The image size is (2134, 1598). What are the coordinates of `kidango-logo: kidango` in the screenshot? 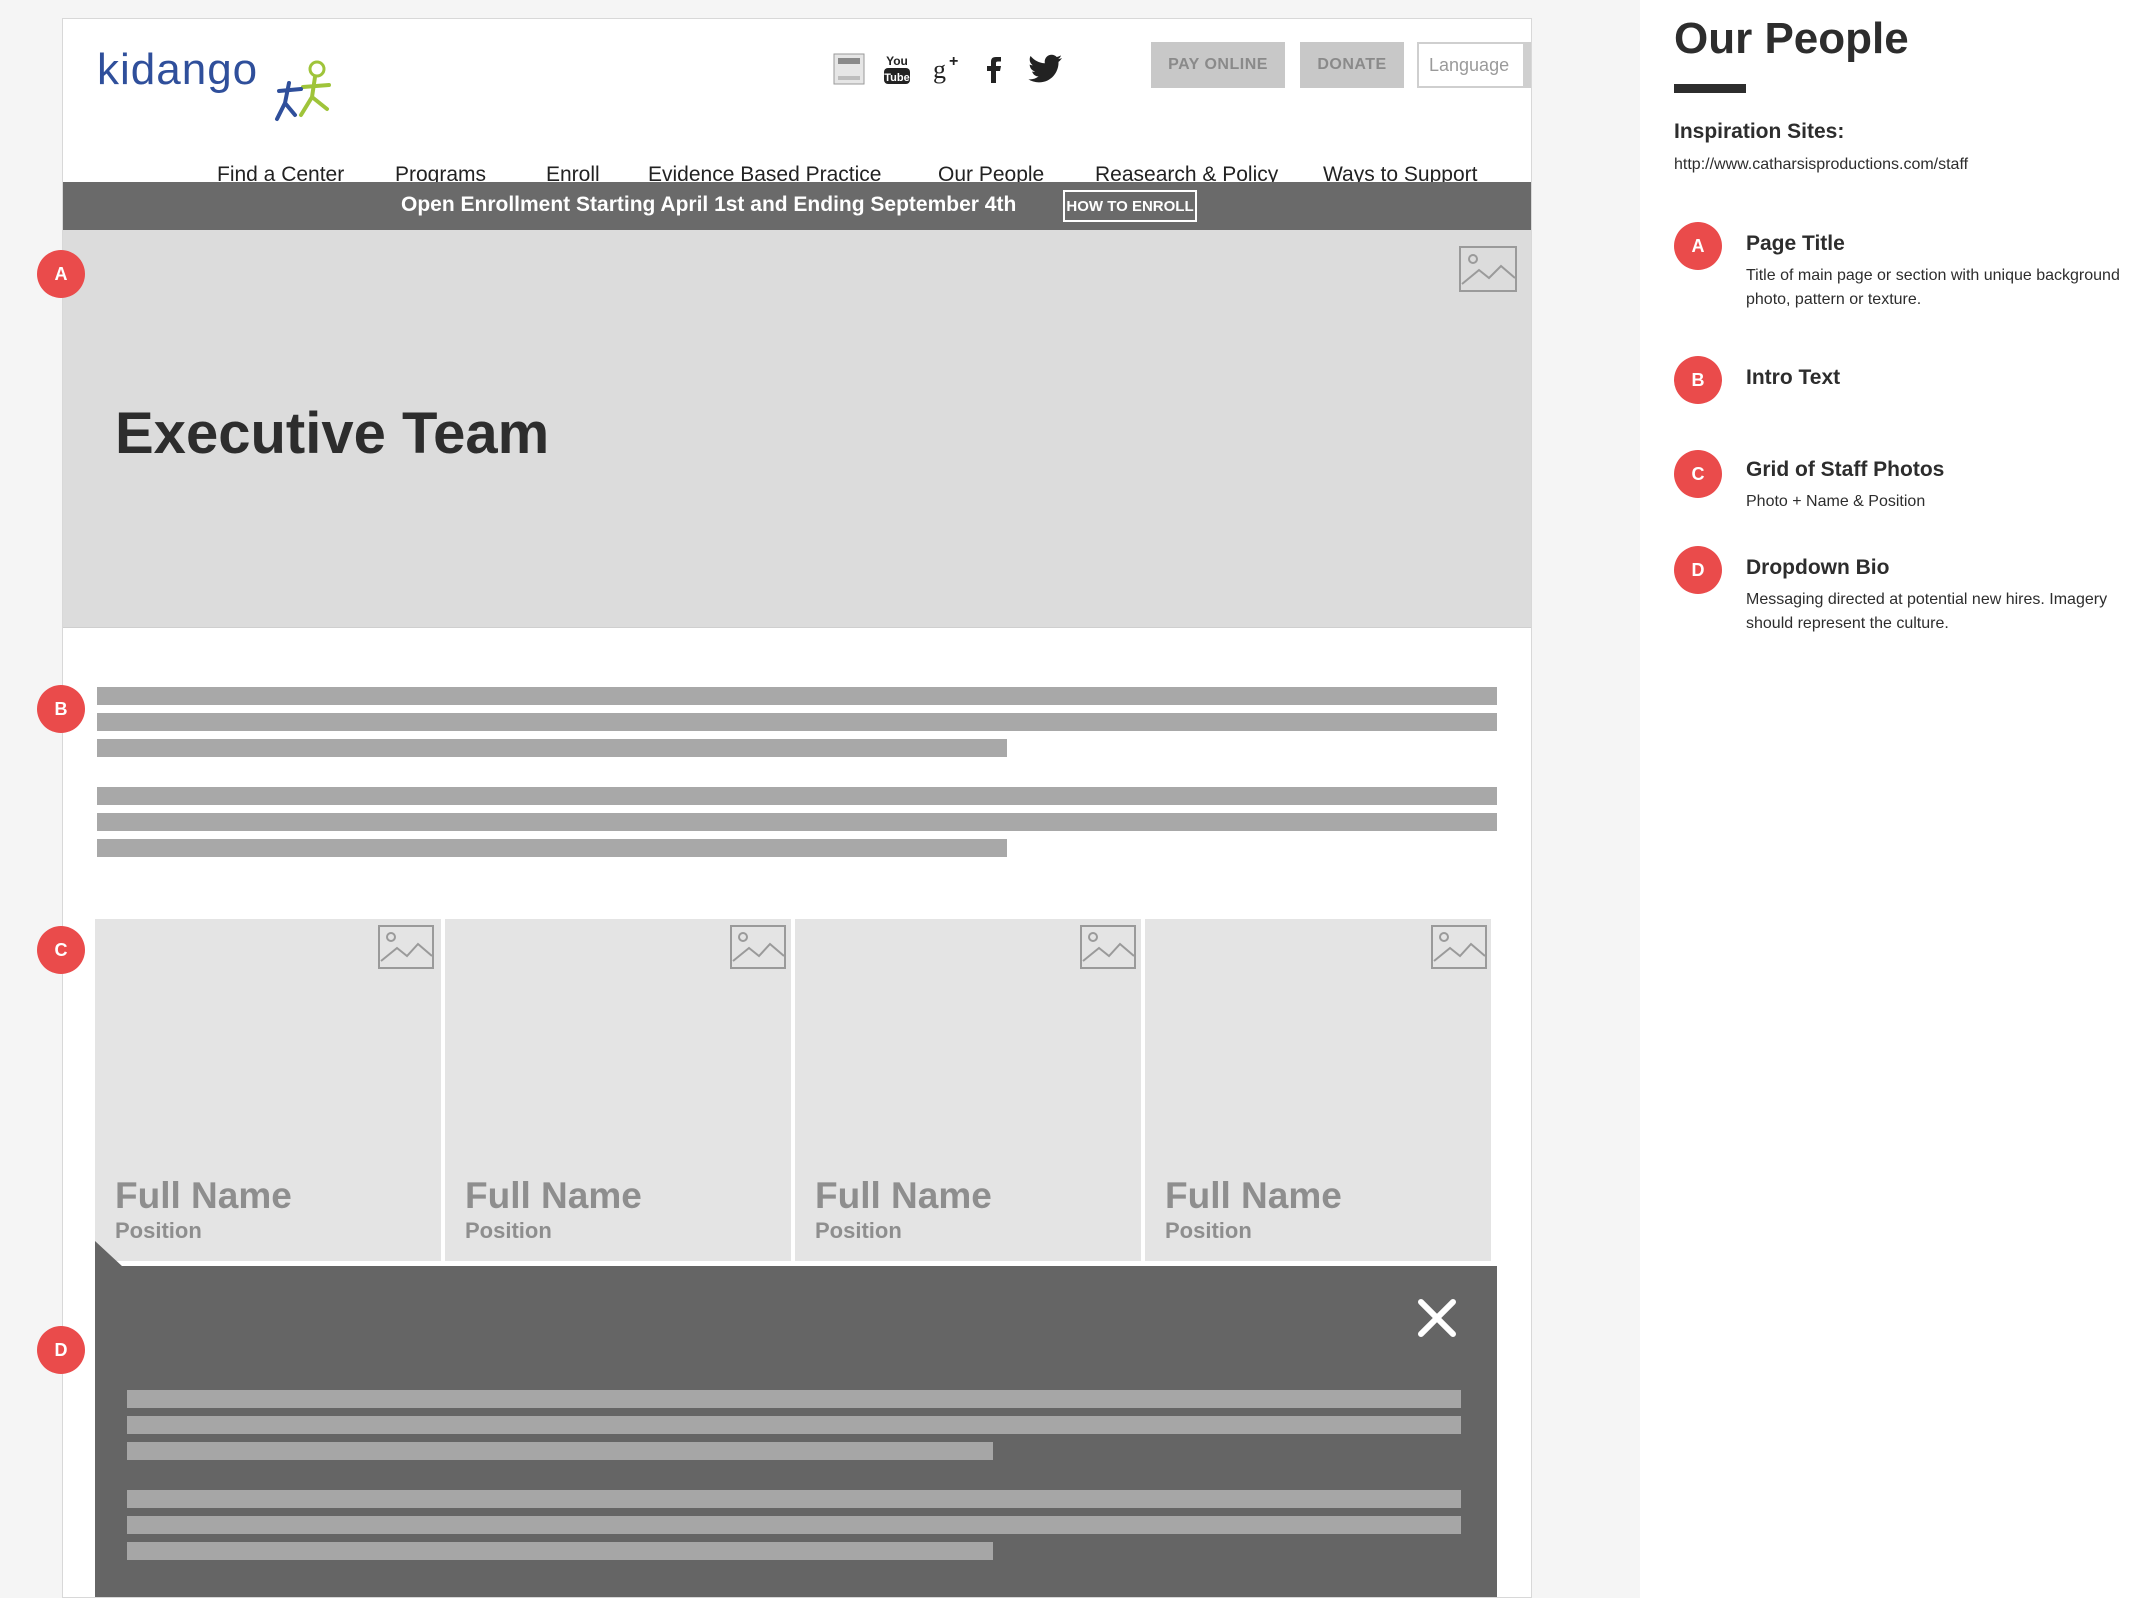 It's located at (217, 87).